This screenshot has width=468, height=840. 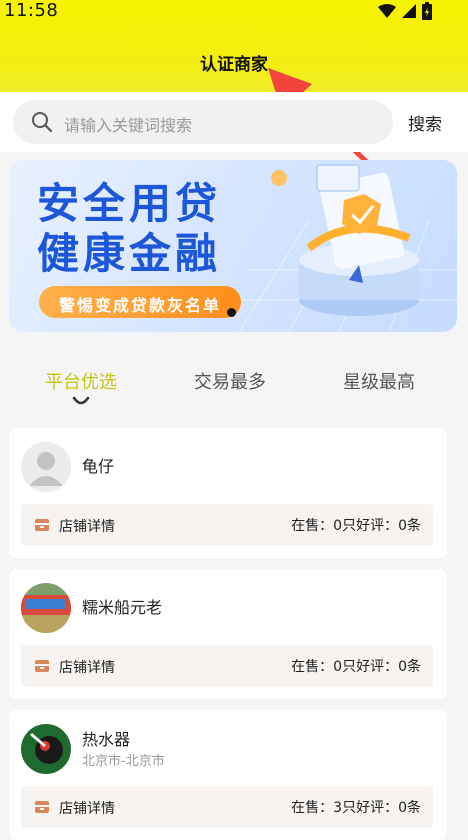 What do you see at coordinates (122, 607) in the screenshot?
I see `shop-name: 糯米船元老` at bounding box center [122, 607].